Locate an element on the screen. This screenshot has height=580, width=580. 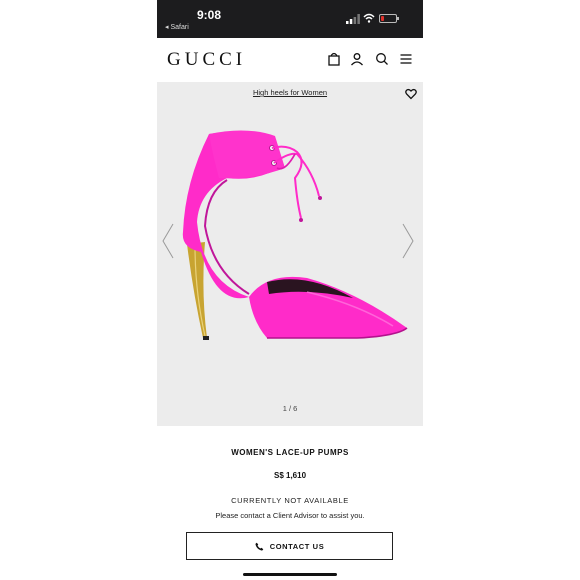
wishlist-heart-icon is located at coordinates (411, 94).